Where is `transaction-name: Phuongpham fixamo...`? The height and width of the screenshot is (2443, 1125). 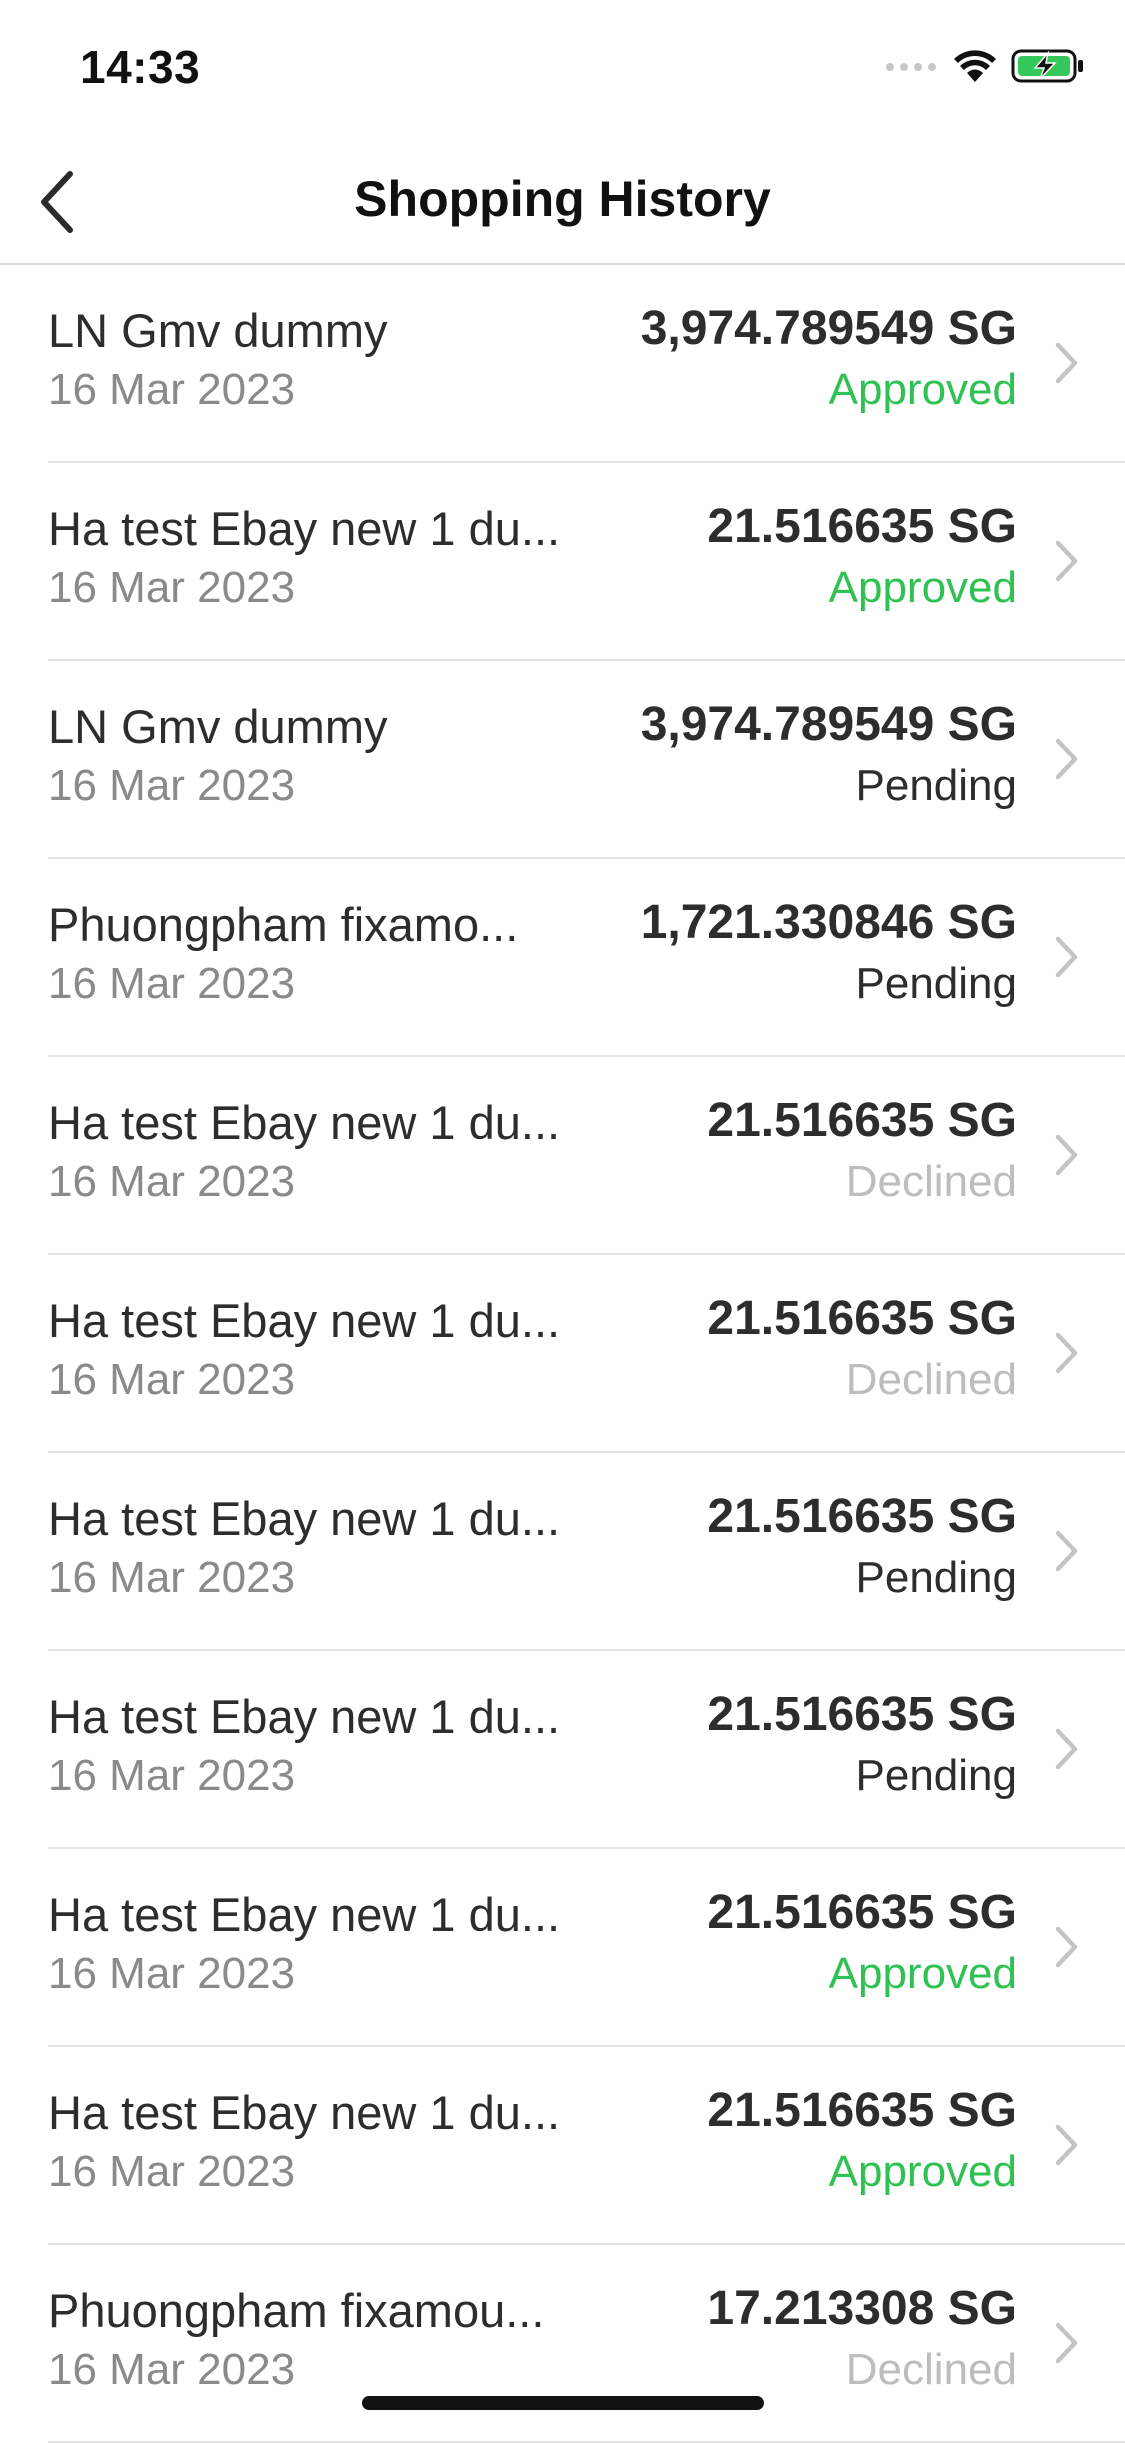
transaction-name: Phuongpham fixamo... is located at coordinates (283, 924).